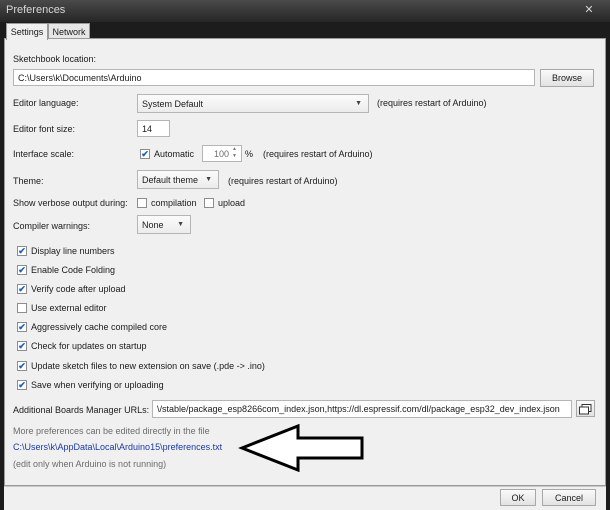  Describe the element at coordinates (70, 203) in the screenshot. I see `verbose-label: Show verbose output during:` at that location.